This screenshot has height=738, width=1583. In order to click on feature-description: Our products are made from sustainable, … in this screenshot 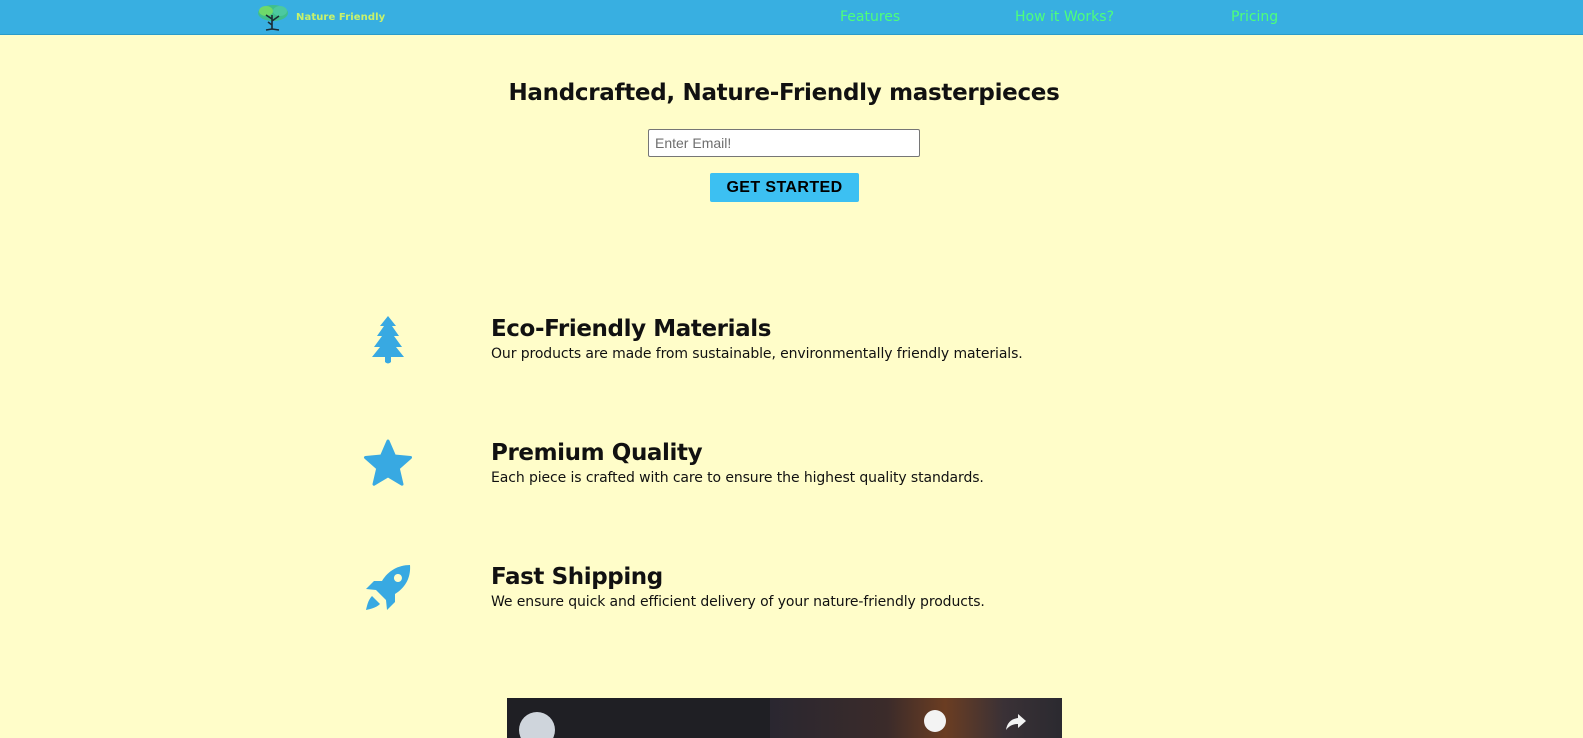, I will do `click(757, 354)`.